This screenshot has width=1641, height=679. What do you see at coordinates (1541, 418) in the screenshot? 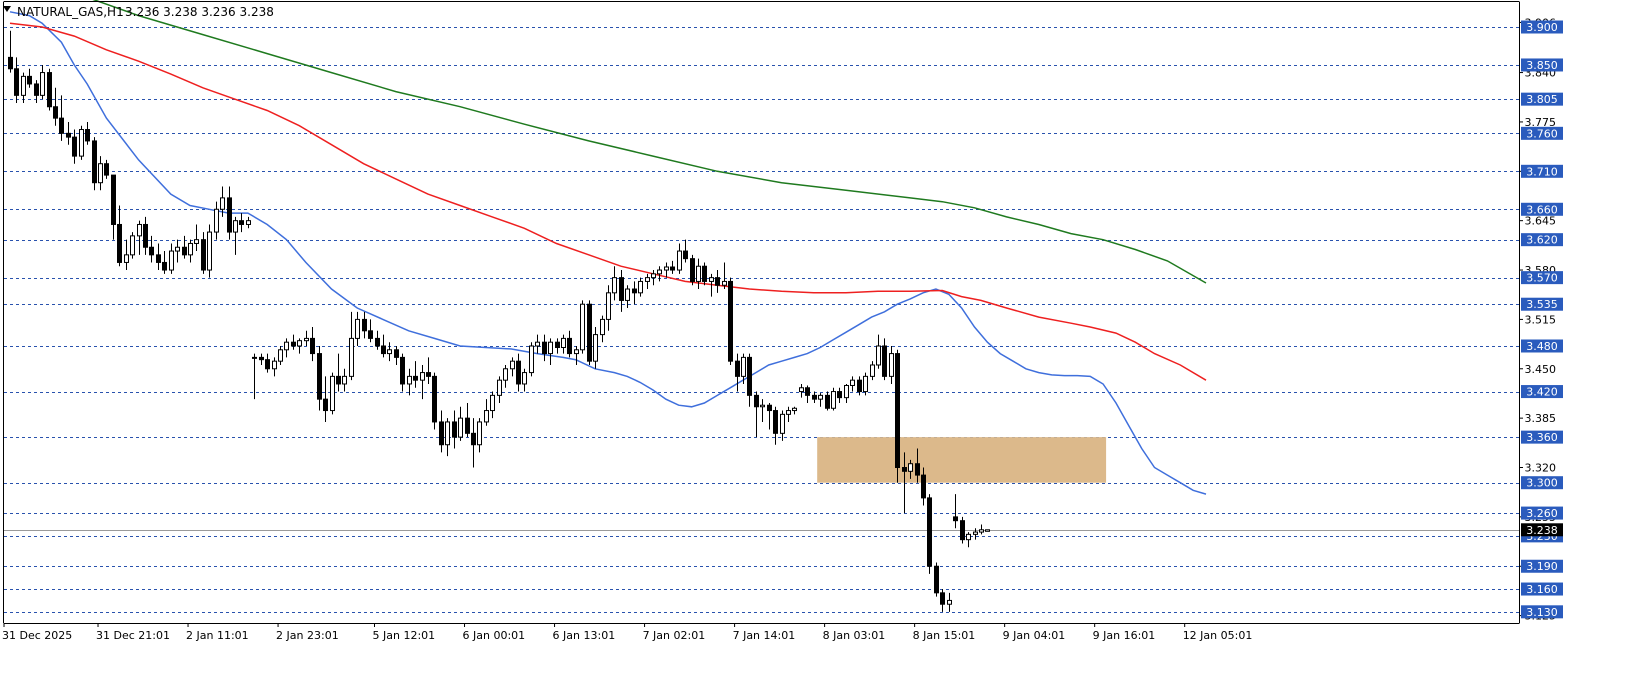
I see `y-tick-label: 3.385` at bounding box center [1541, 418].